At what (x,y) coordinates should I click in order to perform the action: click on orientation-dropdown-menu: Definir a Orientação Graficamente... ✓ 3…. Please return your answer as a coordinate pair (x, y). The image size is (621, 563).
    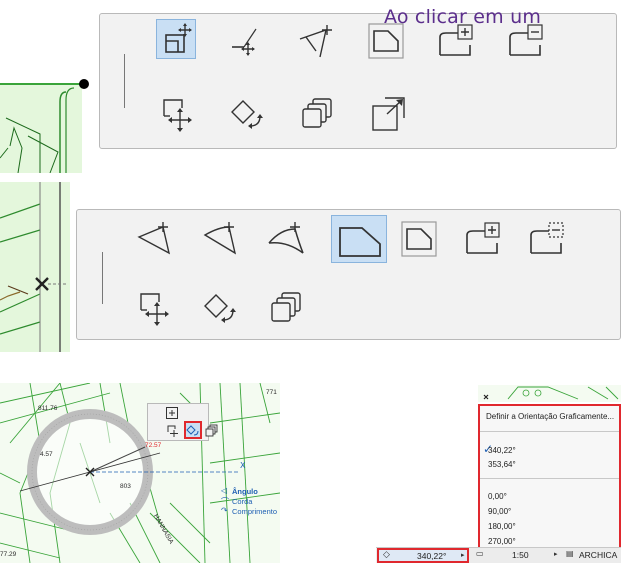
    Looking at the image, I should click on (549, 476).